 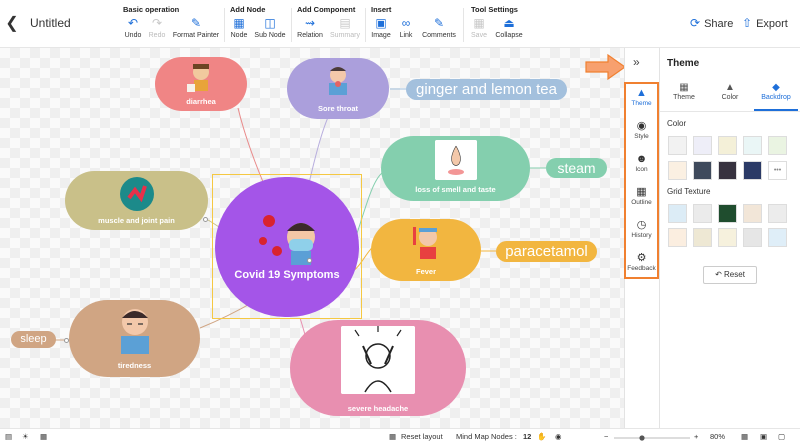 What do you see at coordinates (136, 194) in the screenshot?
I see `muscle-pain-illustration` at bounding box center [136, 194].